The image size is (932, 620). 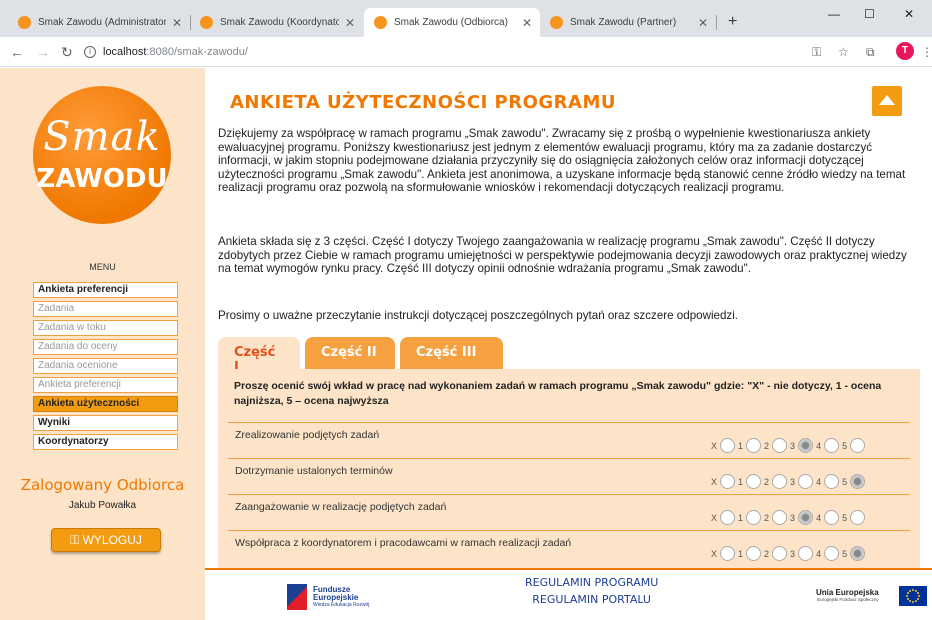 I want to click on footer-links: REGULAMIN PROGRAMU REGULAMIN PORTALU, so click(x=591, y=591).